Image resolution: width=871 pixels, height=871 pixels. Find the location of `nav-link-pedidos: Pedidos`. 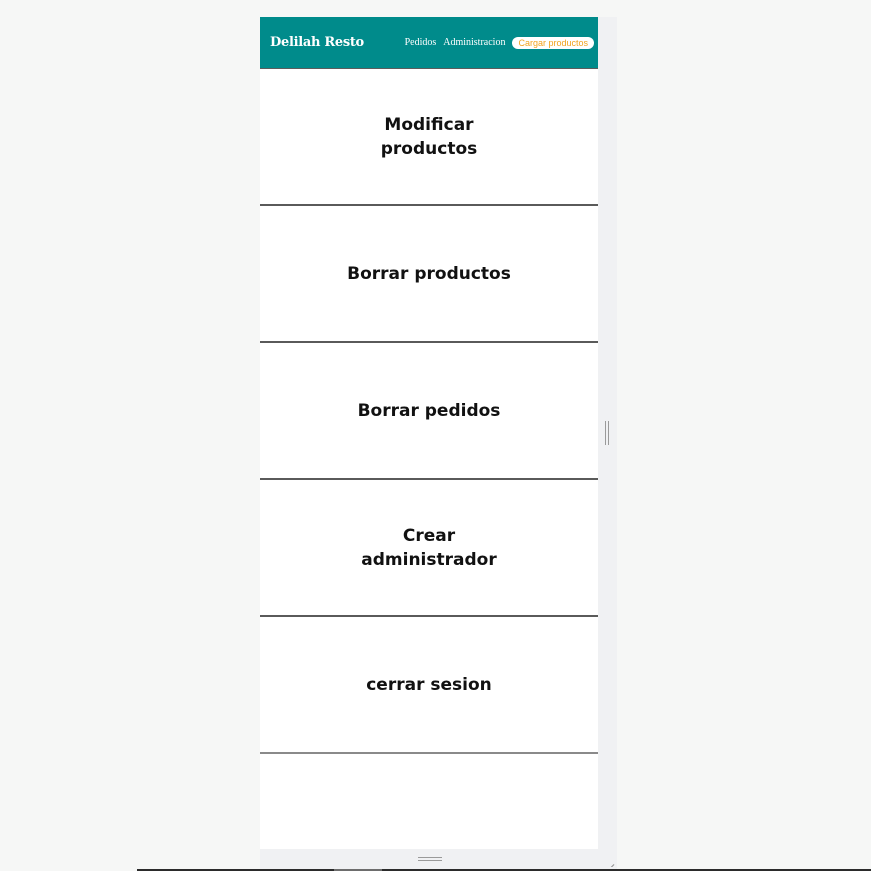

nav-link-pedidos: Pedidos is located at coordinates (421, 42).